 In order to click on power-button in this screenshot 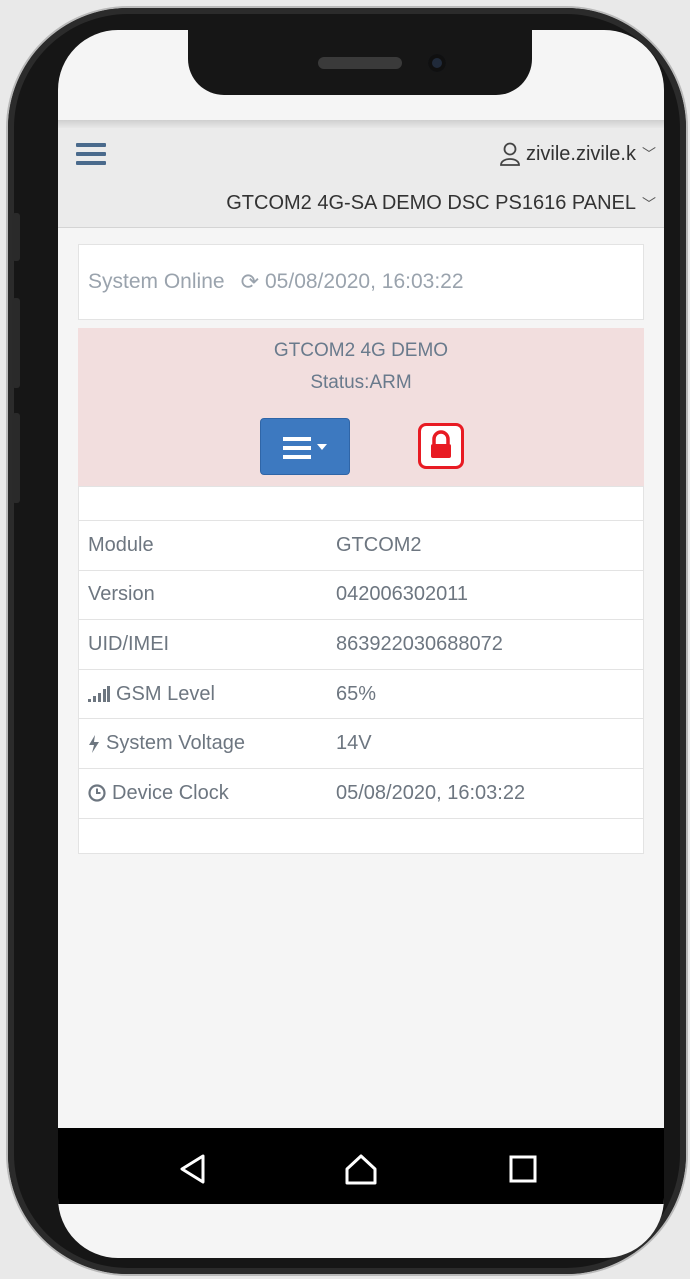, I will do `click(16, 458)`.